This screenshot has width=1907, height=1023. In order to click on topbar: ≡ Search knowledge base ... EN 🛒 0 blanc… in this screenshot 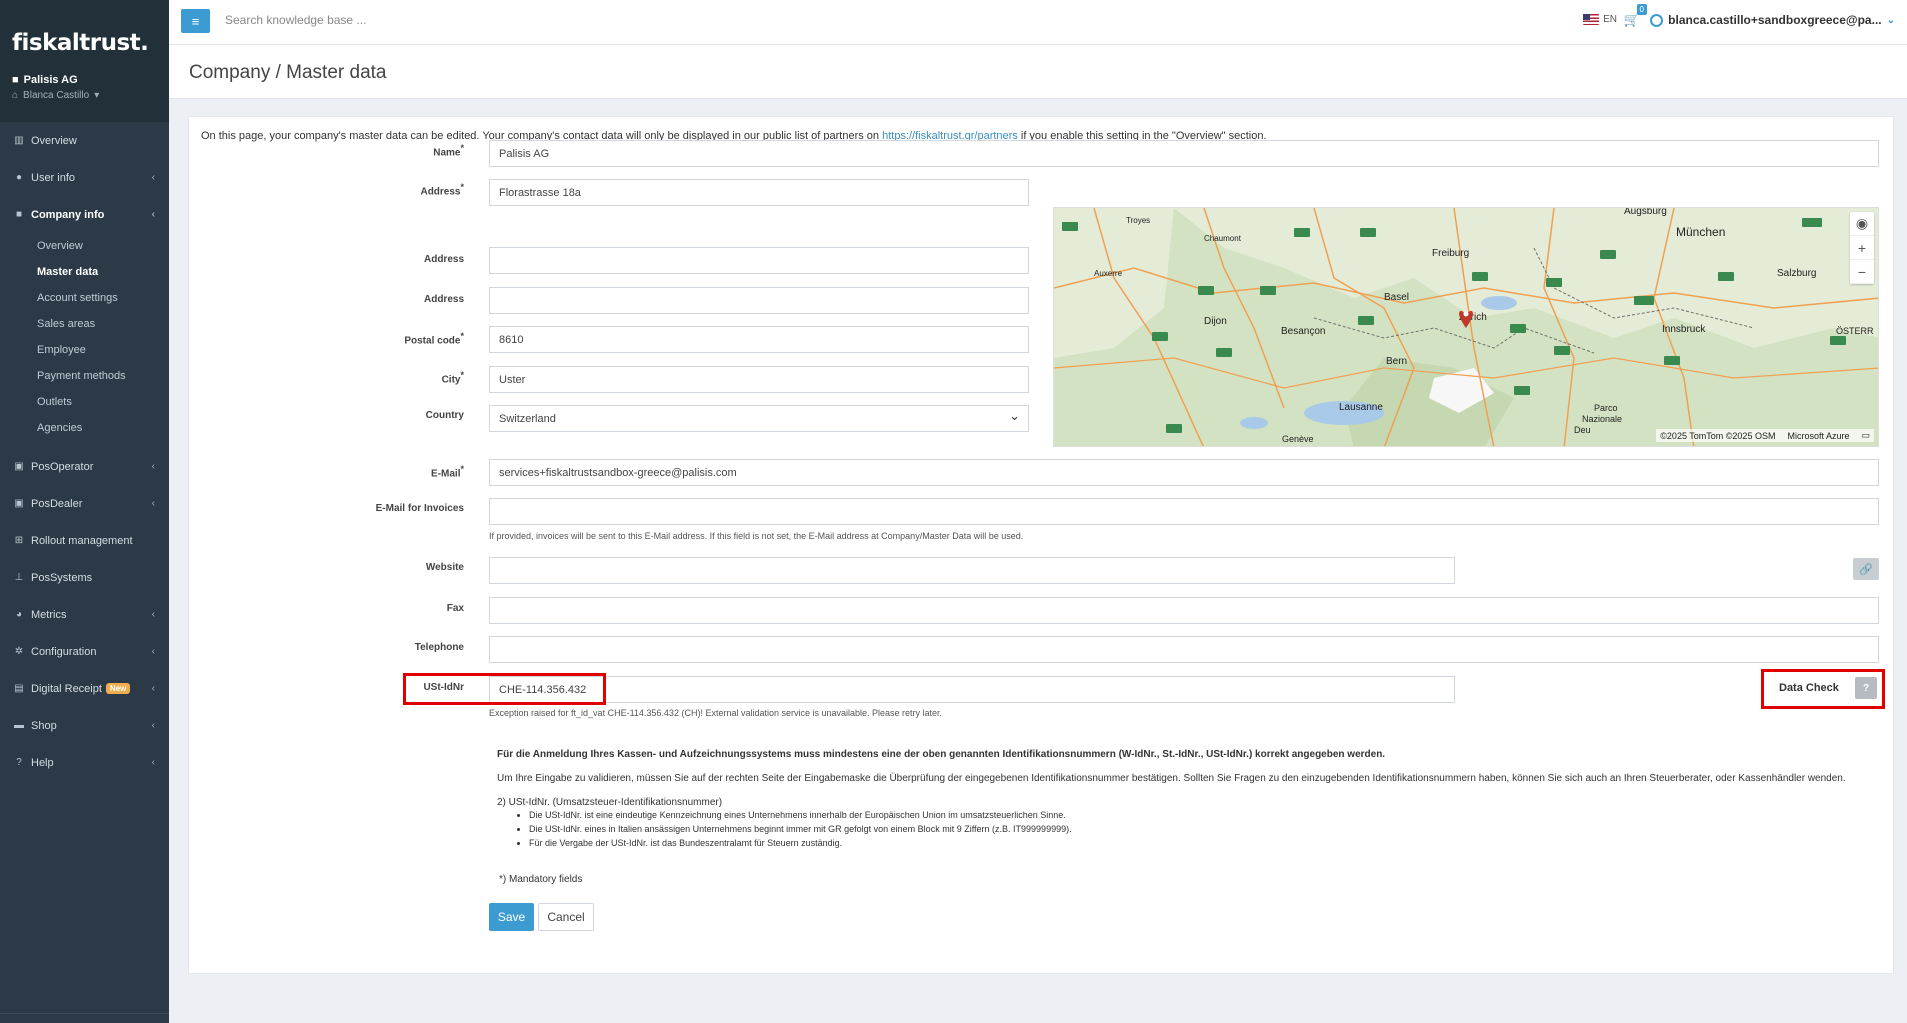, I will do `click(1038, 22)`.